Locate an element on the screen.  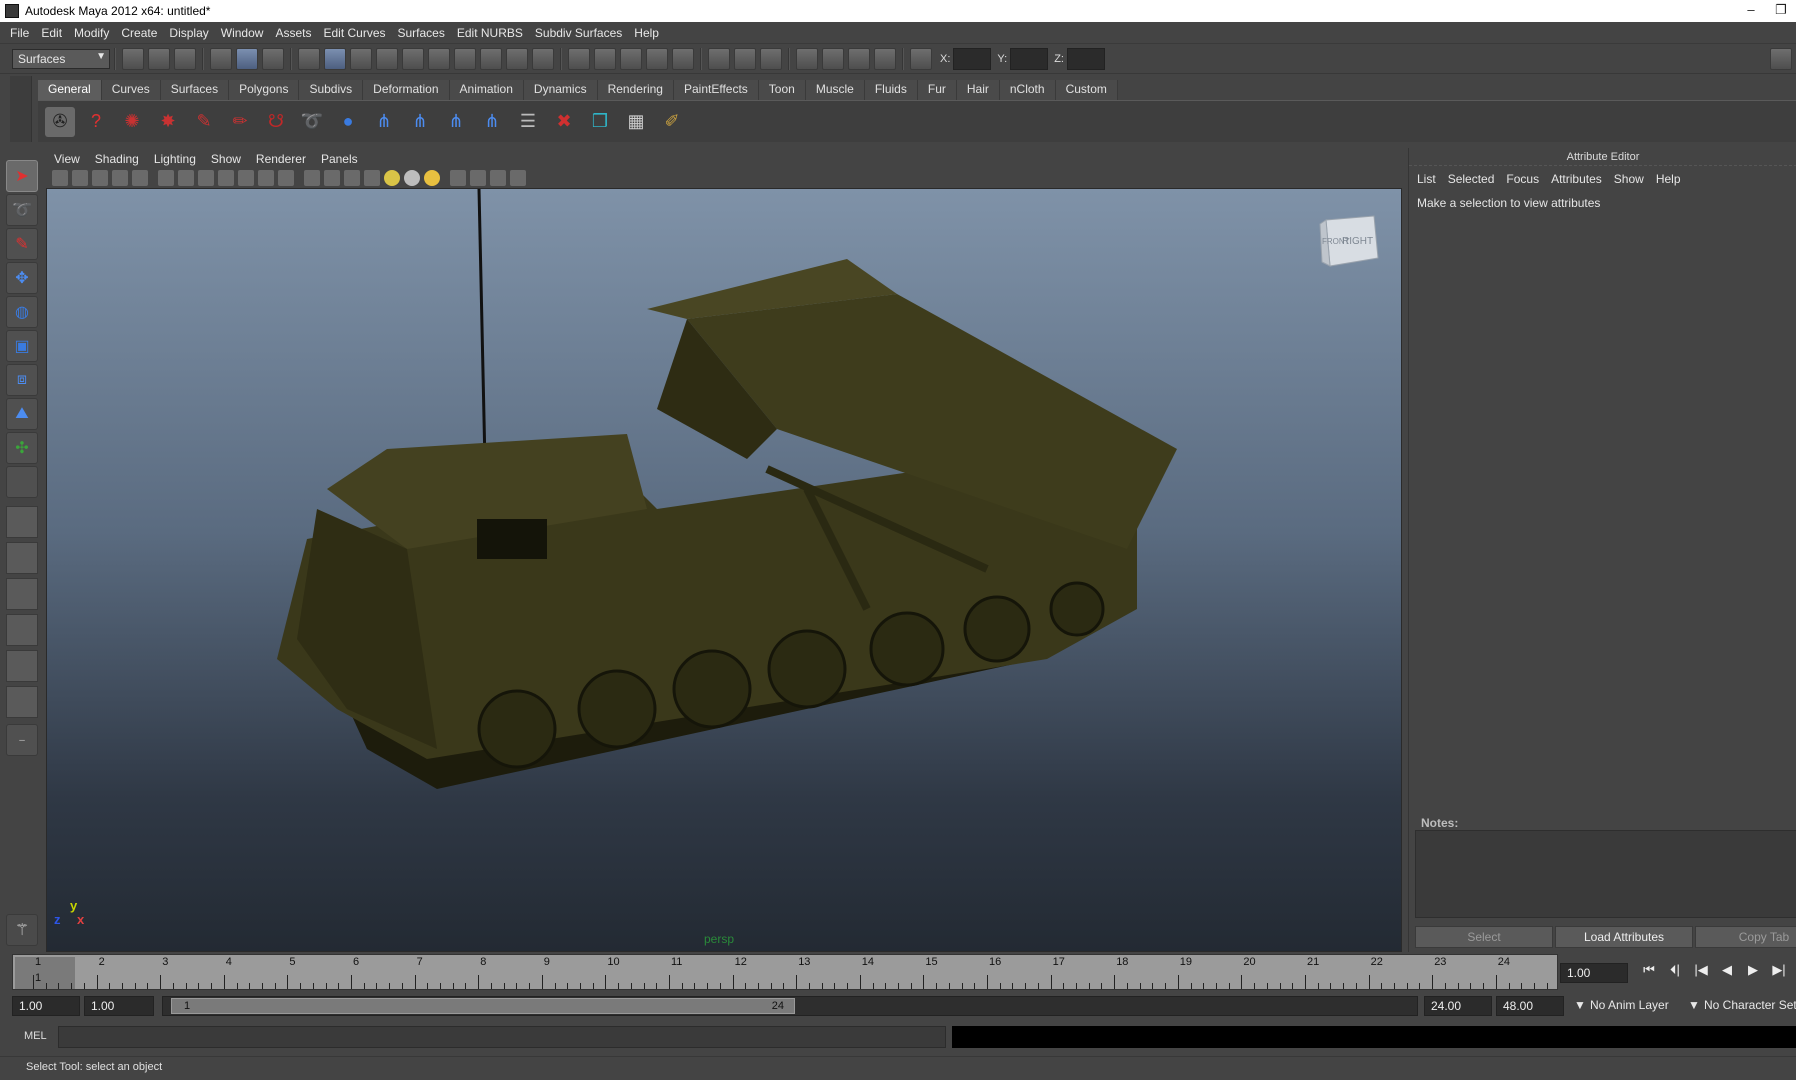
menu-edit: Edit is located at coordinates (51, 33).